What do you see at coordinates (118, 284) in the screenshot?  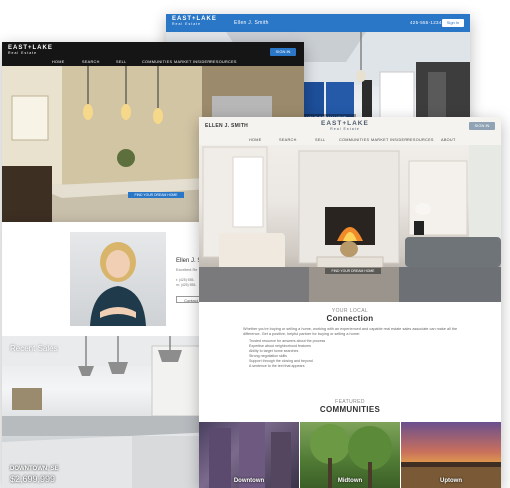 I see `agent-portrait-illustration` at bounding box center [118, 284].